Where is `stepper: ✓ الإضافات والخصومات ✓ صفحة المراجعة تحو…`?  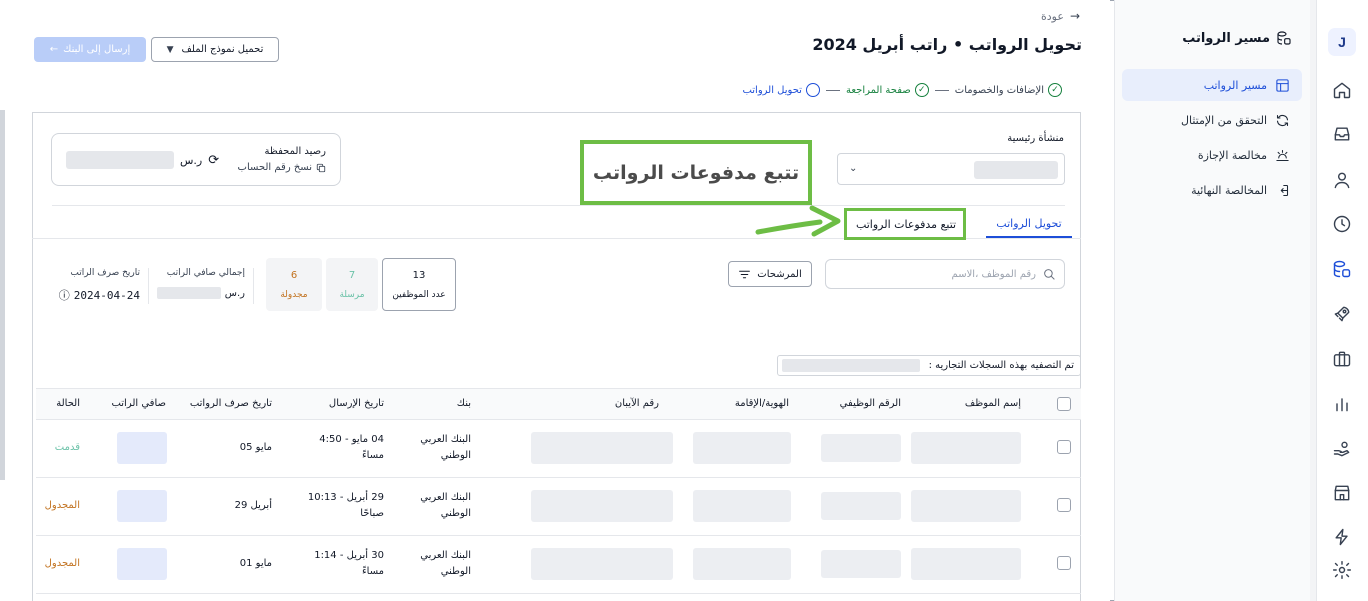
stepper: ✓ الإضافات والخصومات ✓ صفحة المراجعة تحو… is located at coordinates (902, 90).